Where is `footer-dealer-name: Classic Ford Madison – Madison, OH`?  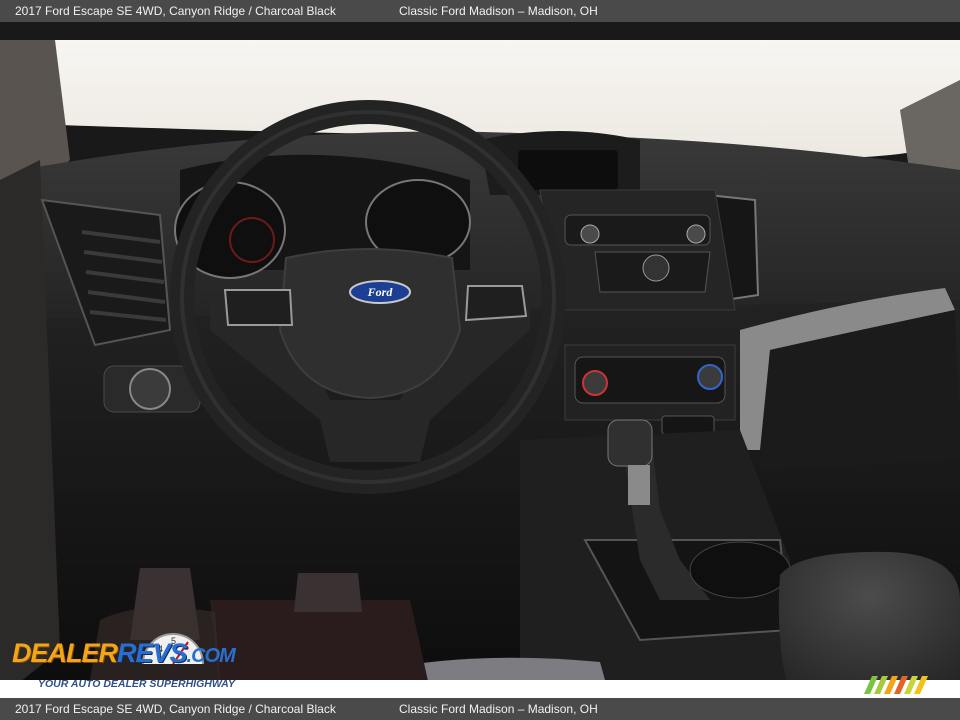
footer-dealer-name: Classic Ford Madison – Madison, OH is located at coordinates (498, 709).